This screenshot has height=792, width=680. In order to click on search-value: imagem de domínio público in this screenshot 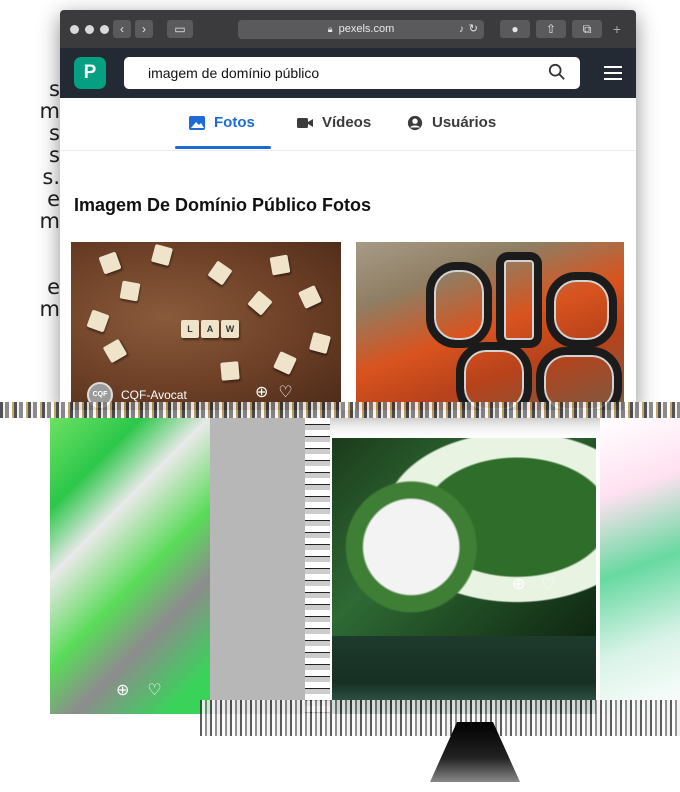, I will do `click(234, 73)`.